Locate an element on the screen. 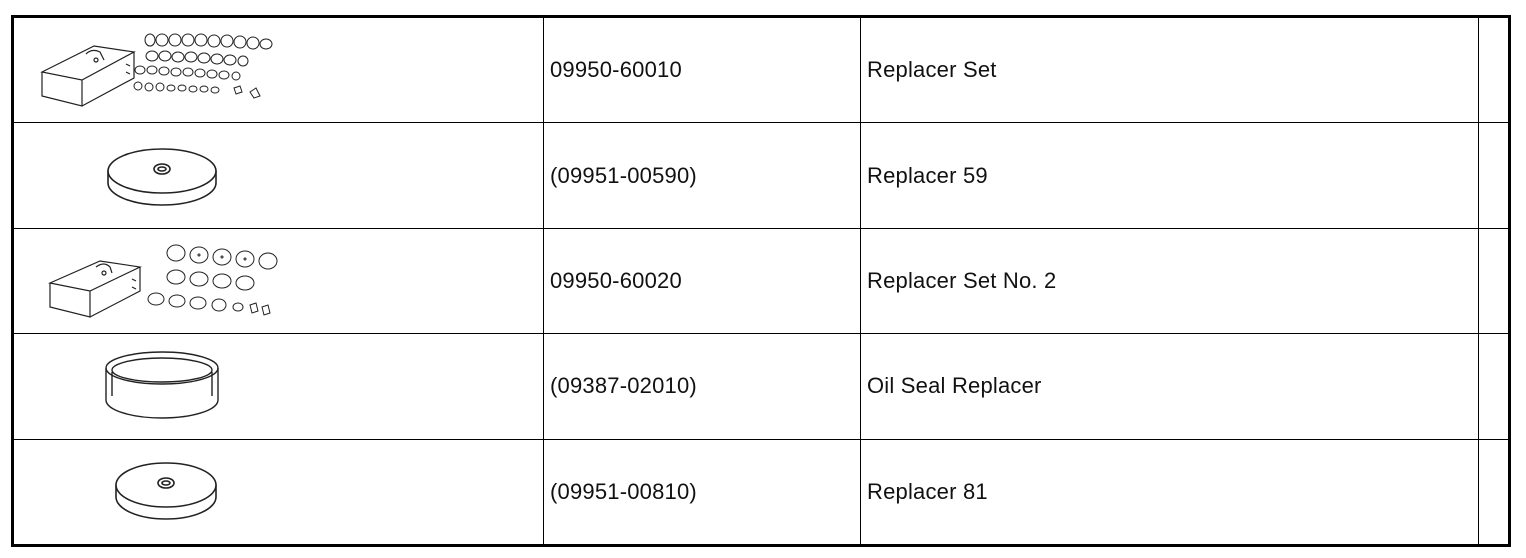 The width and height of the screenshot is (1526, 558). part-number: (09387-02010) is located at coordinates (623, 386).